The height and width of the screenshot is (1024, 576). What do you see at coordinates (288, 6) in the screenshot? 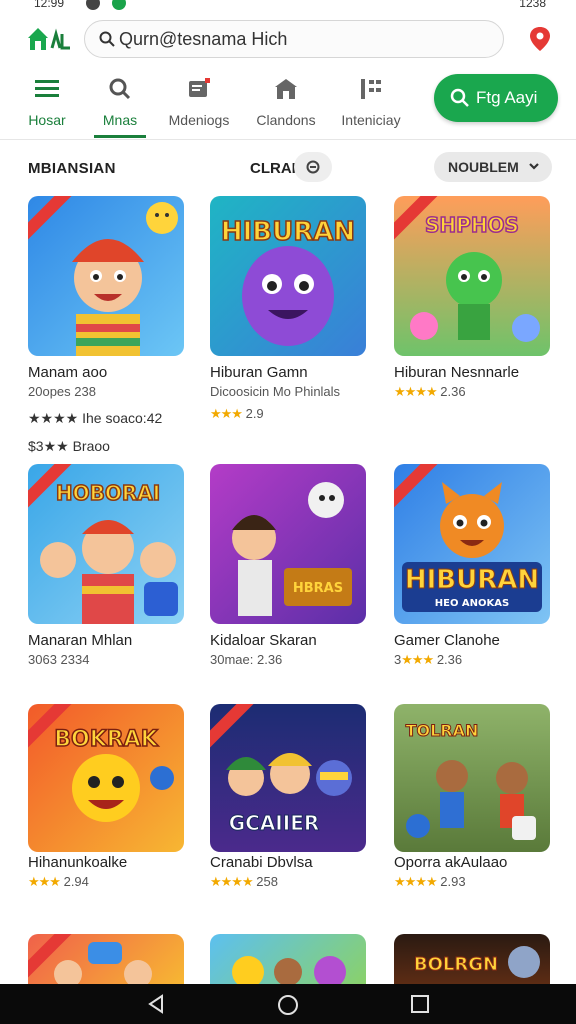
I see `status-bar: 12:99 1238` at bounding box center [288, 6].